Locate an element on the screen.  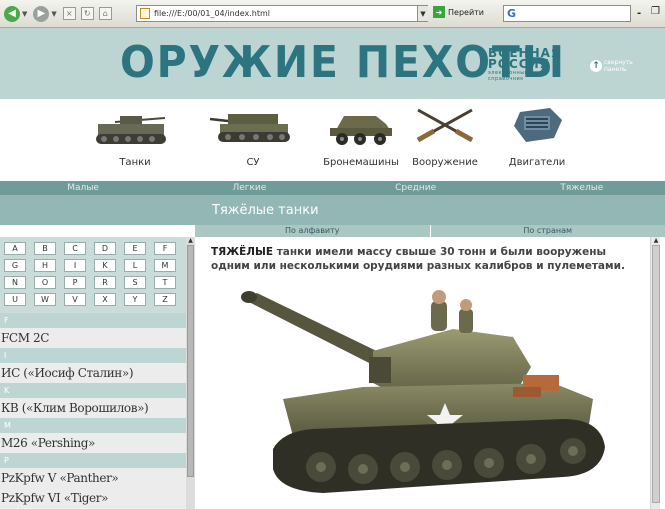
collapse-line1: свернуть is located at coordinates (618, 62).